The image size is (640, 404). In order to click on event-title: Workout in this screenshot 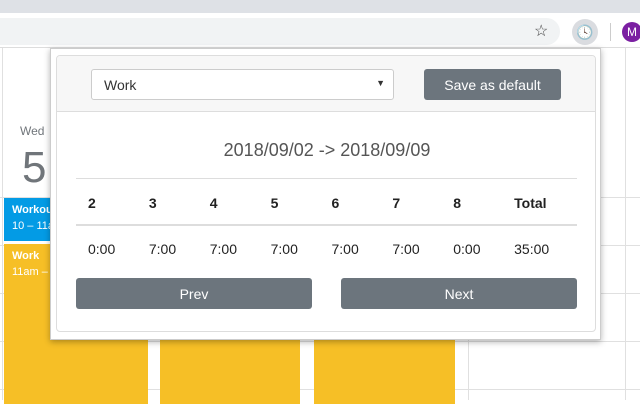, I will do `click(32, 210)`.